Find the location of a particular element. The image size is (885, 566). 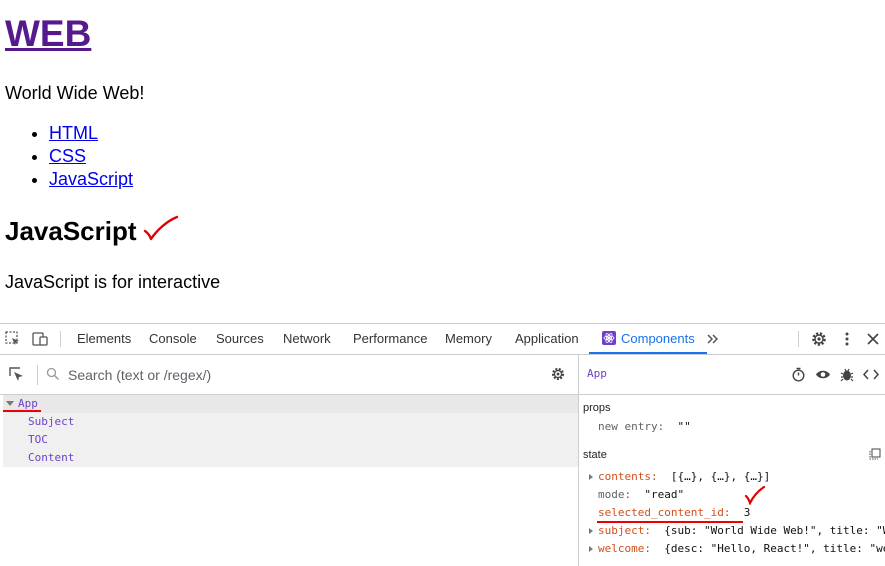

heading-description: World Wide Web! is located at coordinates (75, 93).